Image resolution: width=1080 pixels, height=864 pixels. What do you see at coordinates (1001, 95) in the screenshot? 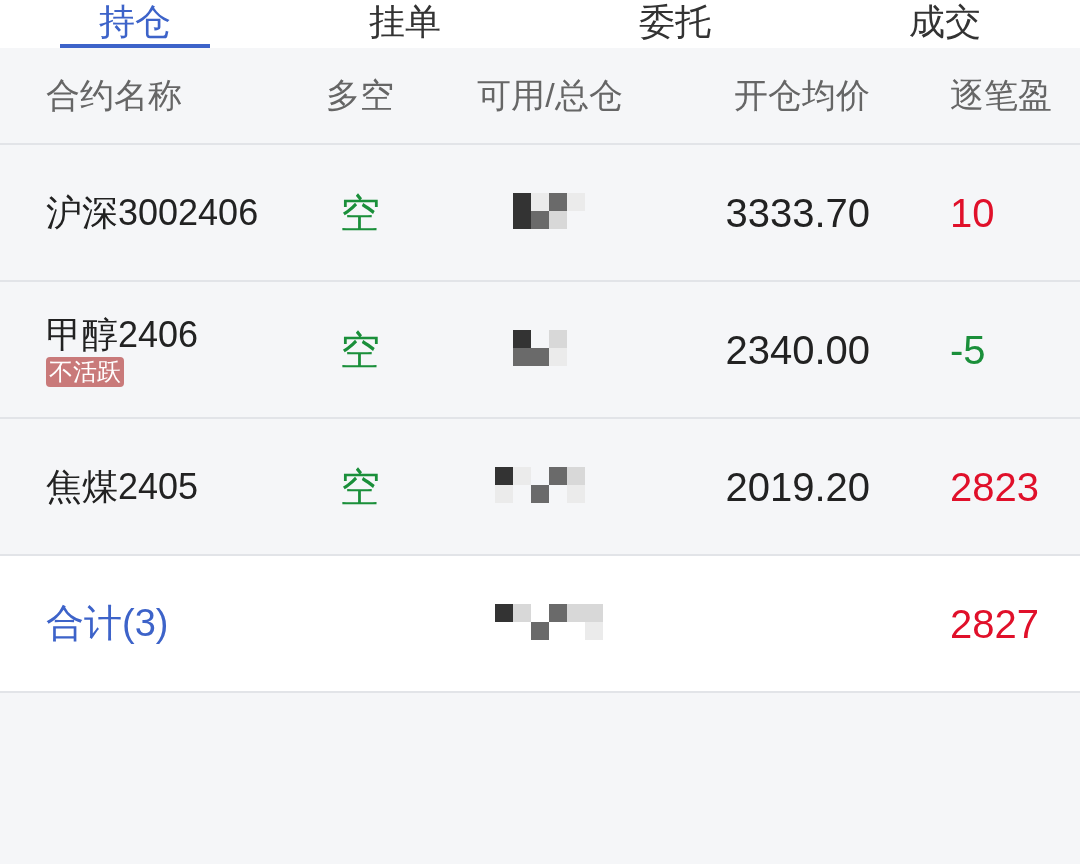
I see `column-header: 逐笔盈` at bounding box center [1001, 95].